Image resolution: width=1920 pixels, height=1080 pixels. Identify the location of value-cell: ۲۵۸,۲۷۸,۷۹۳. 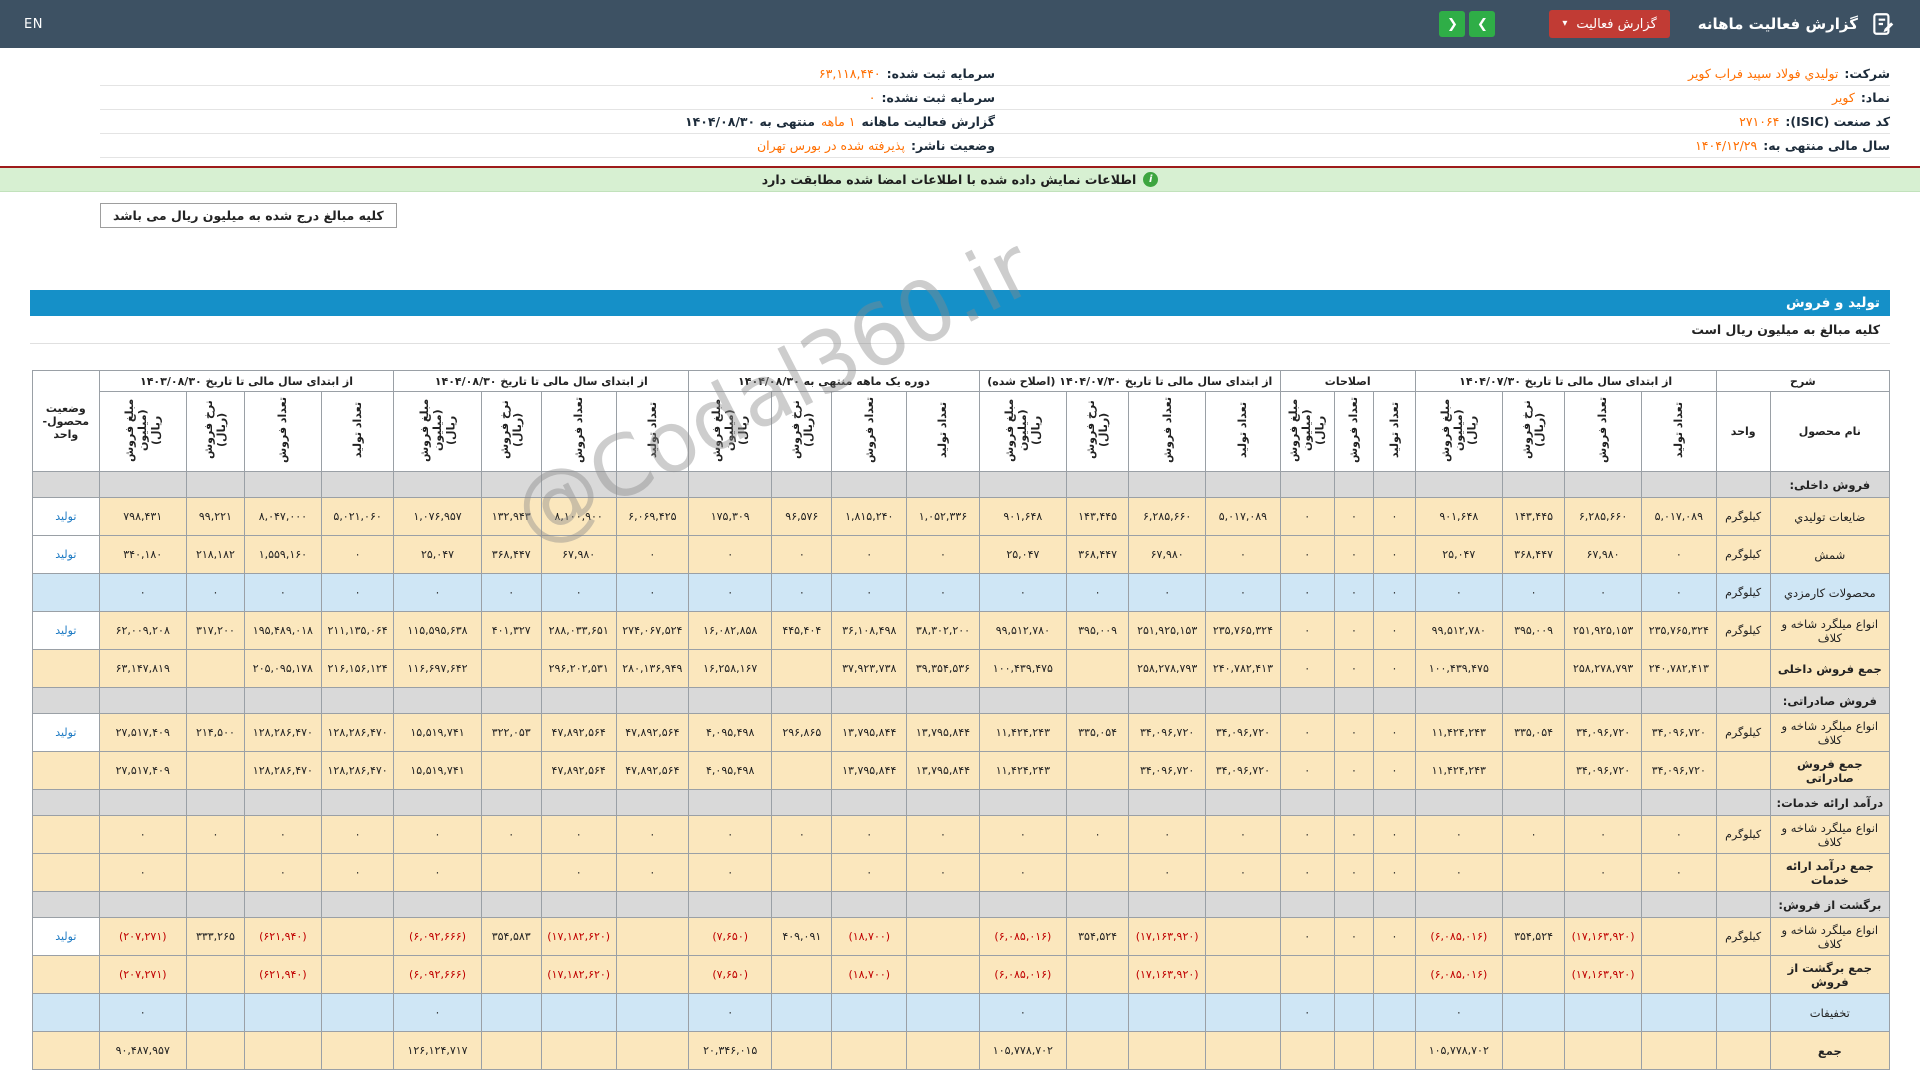
(1167, 668).